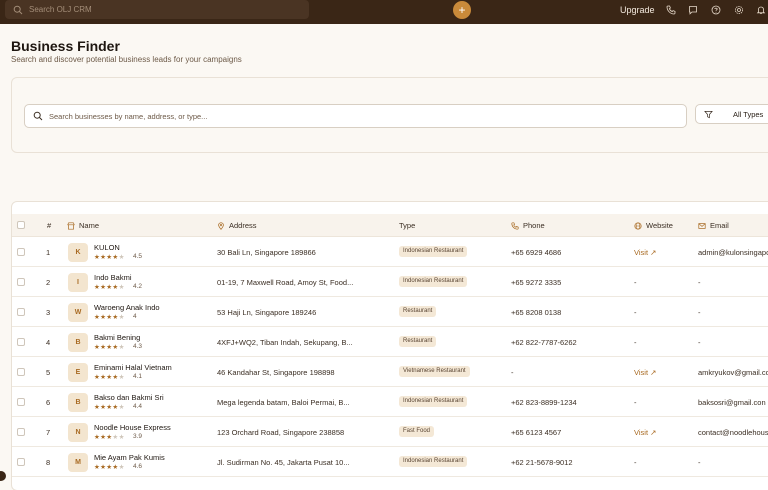  What do you see at coordinates (699, 342) in the screenshot?
I see `business-email: -` at bounding box center [699, 342].